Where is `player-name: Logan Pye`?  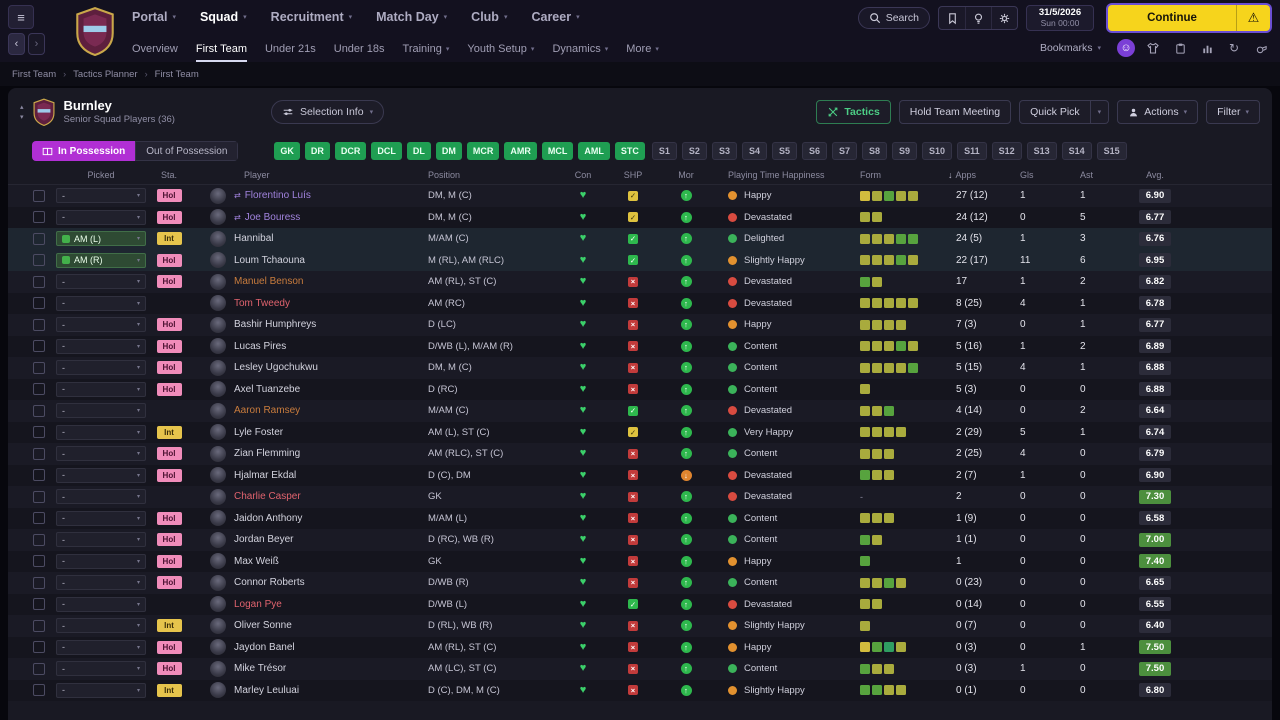
player-name: Logan Pye is located at coordinates (258, 604).